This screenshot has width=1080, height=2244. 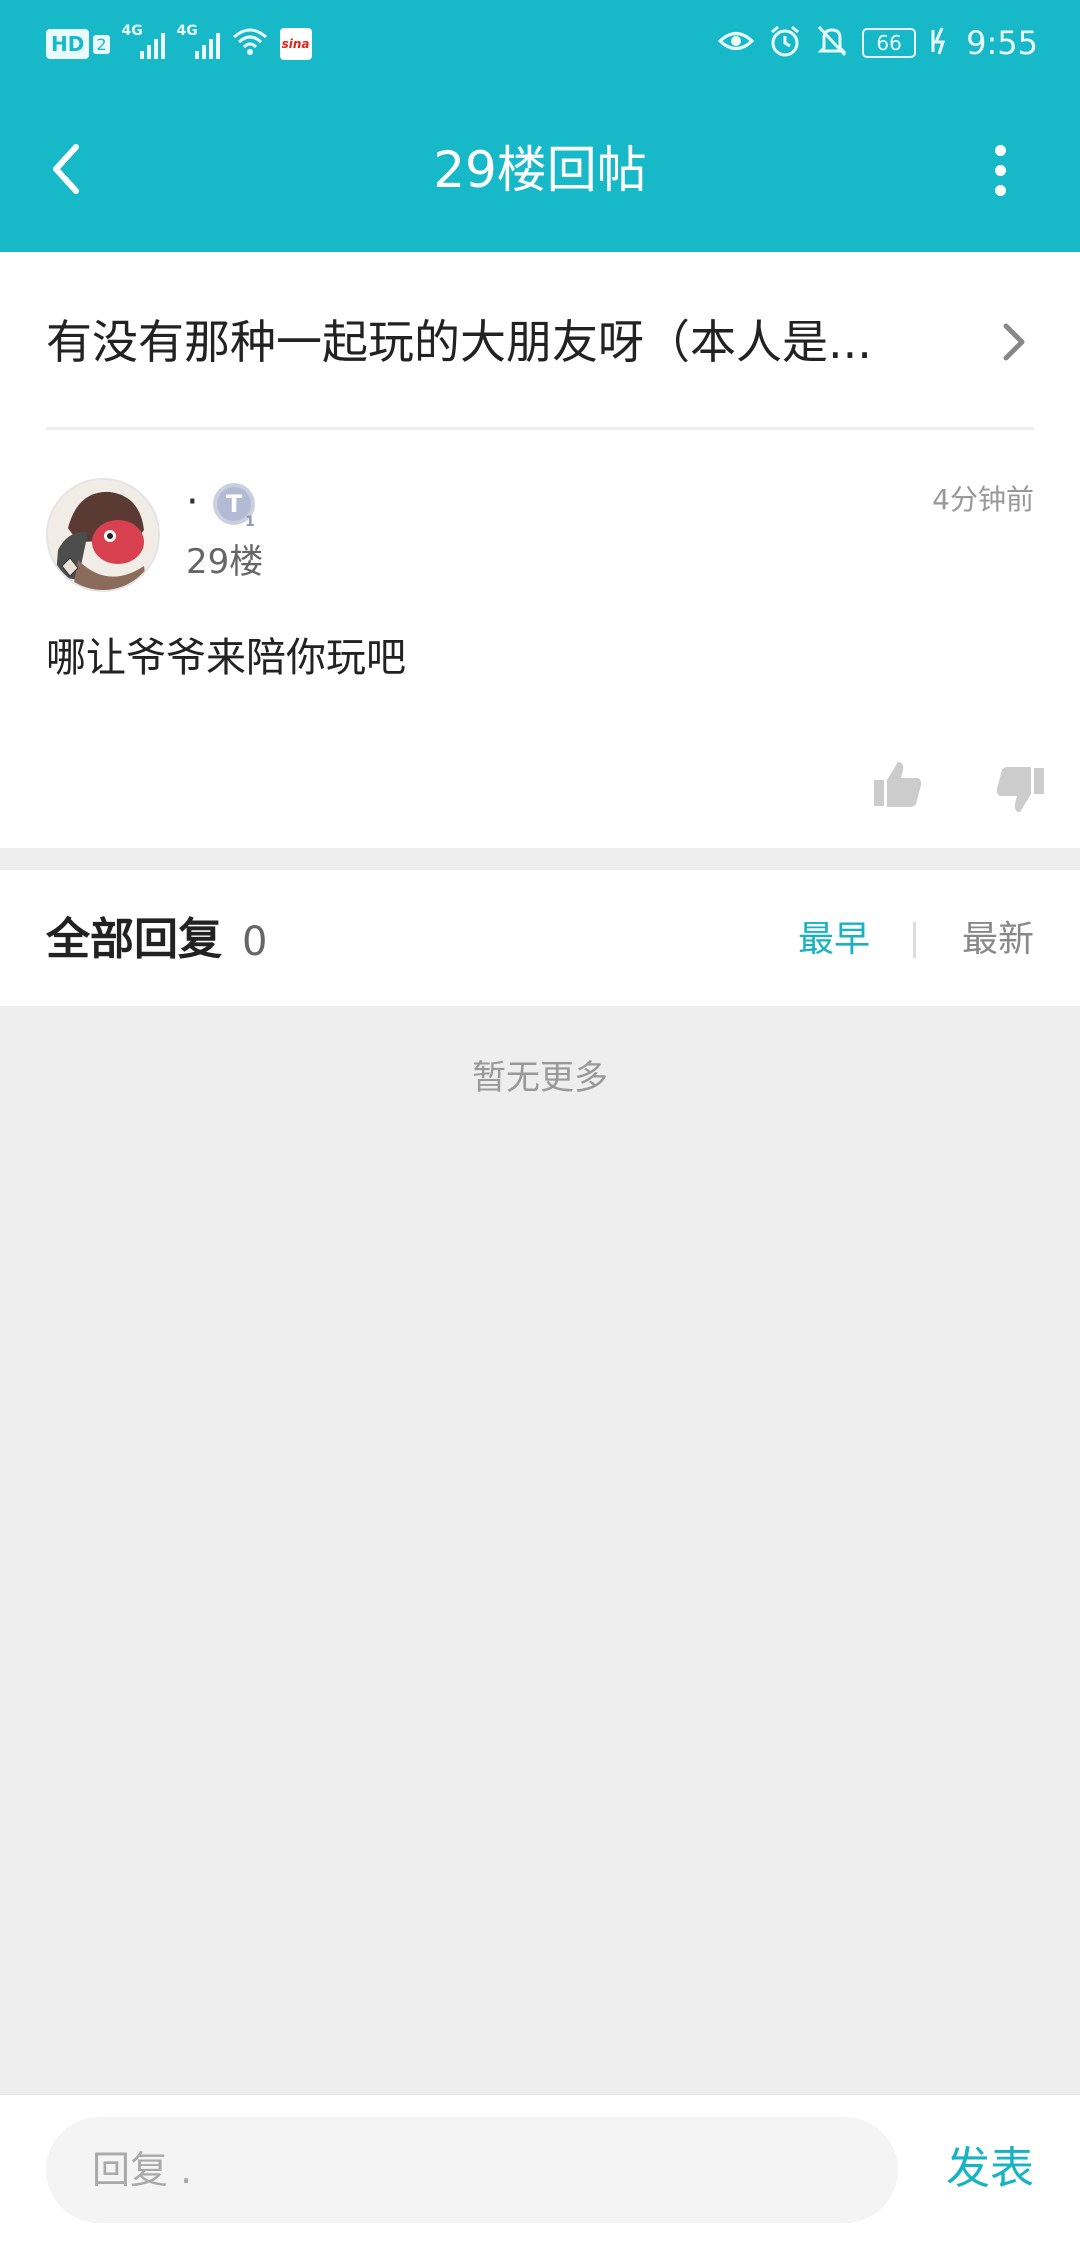 I want to click on sort-earliest-tab: 最早, so click(x=834, y=940).